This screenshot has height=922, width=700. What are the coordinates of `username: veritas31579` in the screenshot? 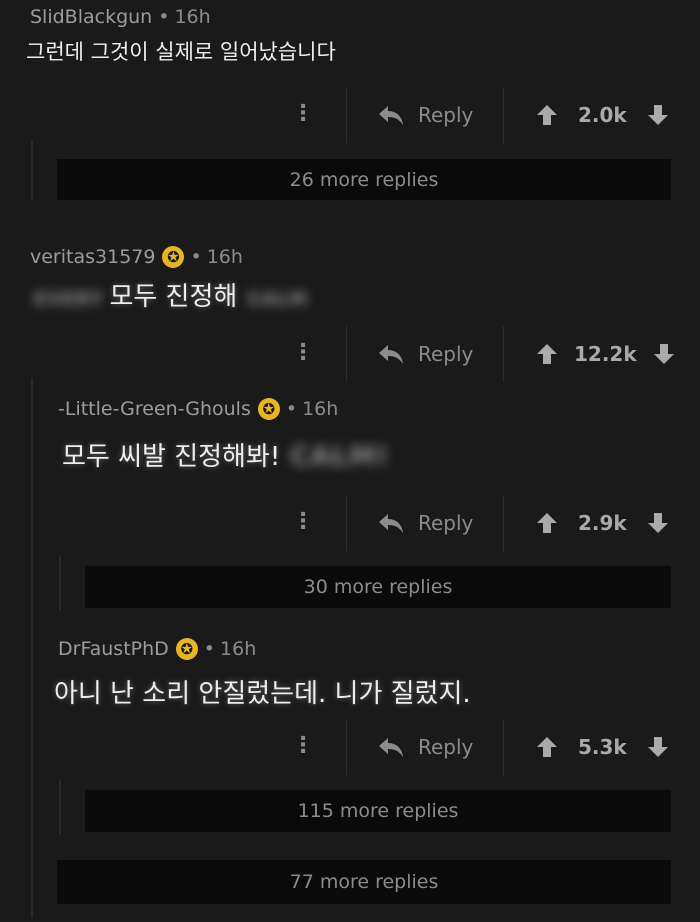 It's located at (92, 257).